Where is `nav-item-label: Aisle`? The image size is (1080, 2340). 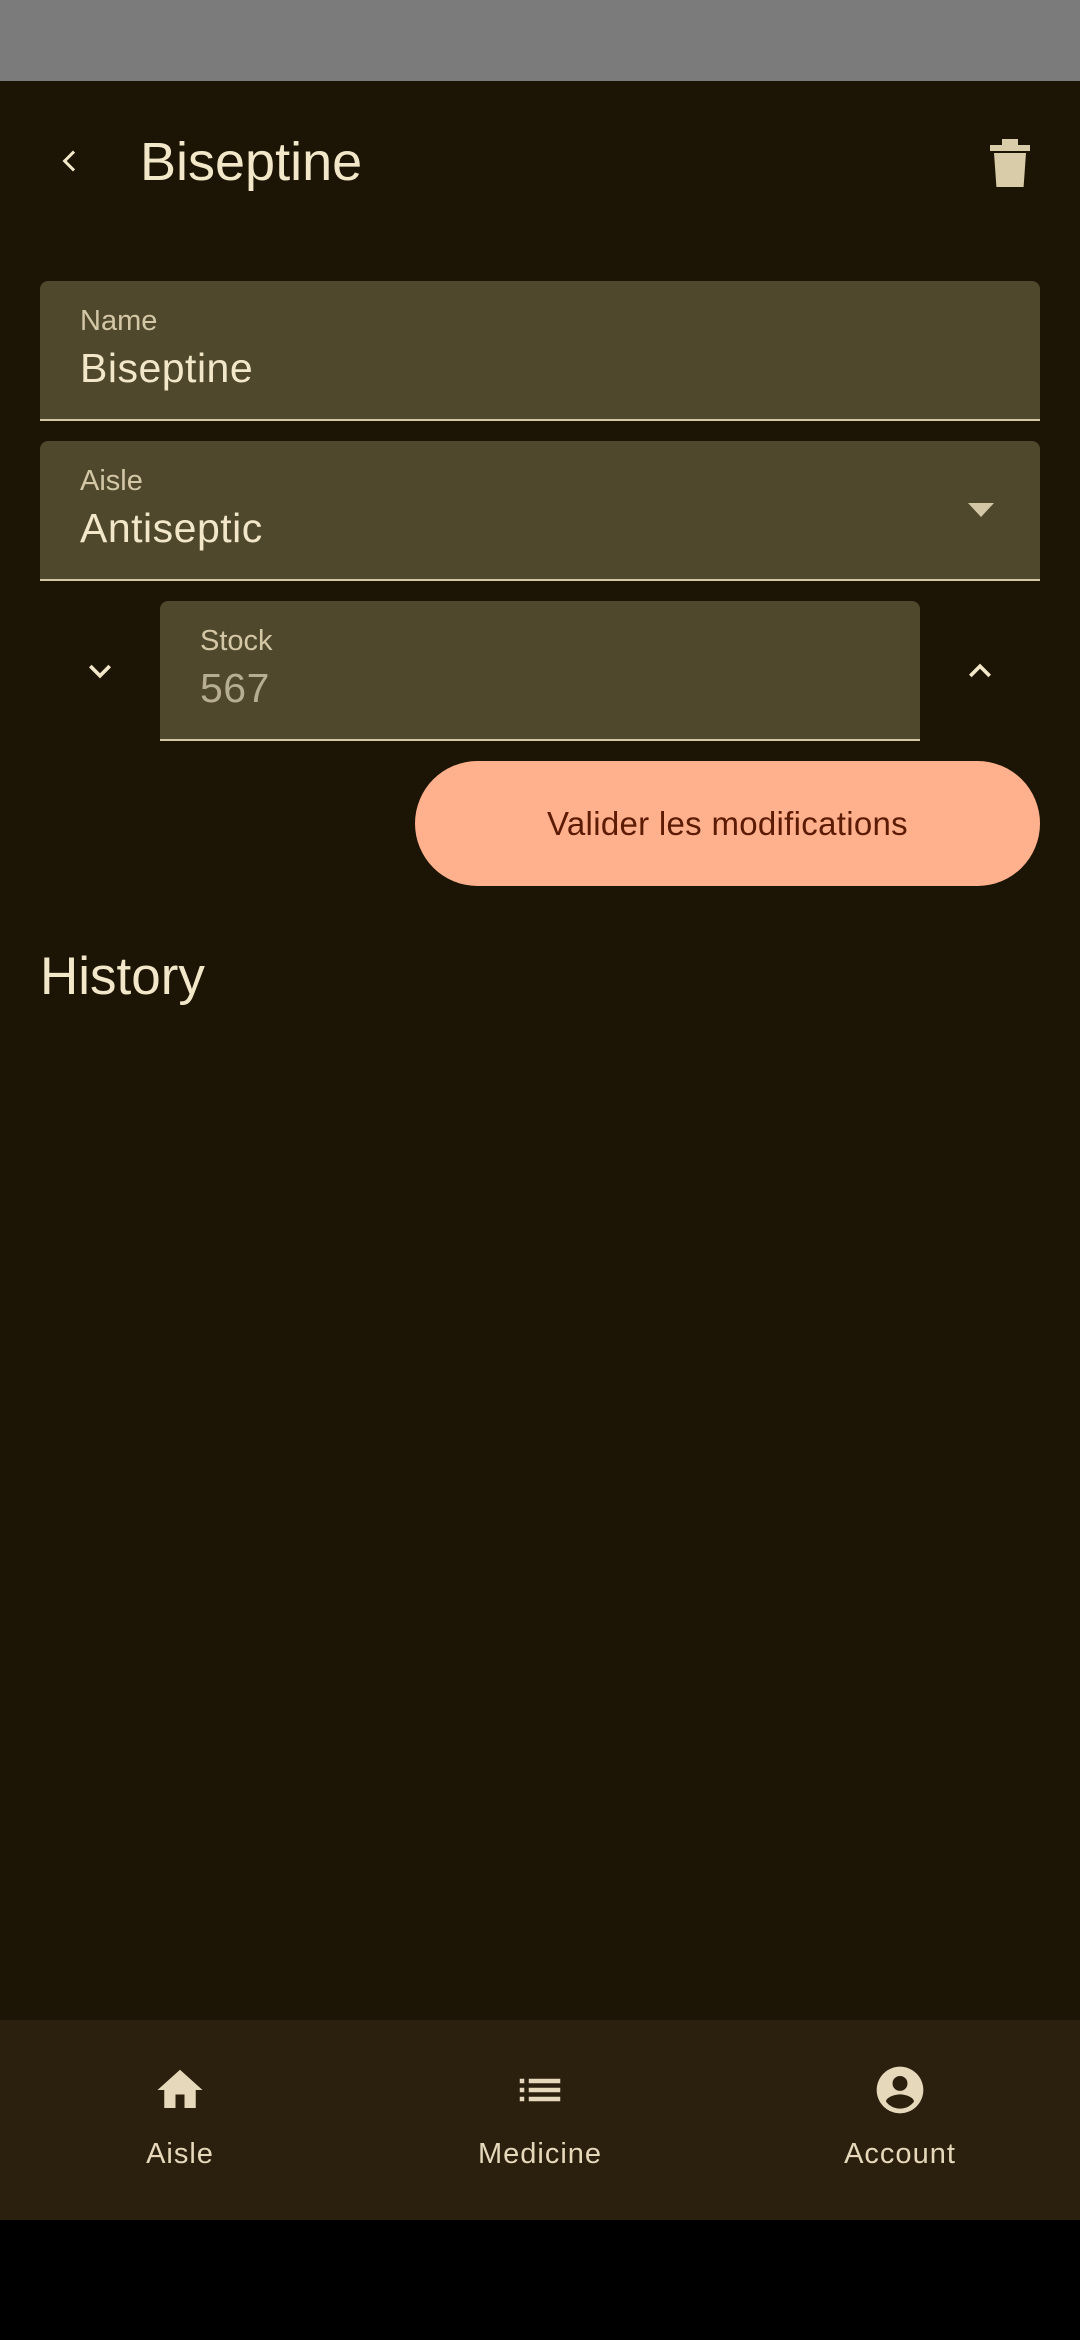 nav-item-label: Aisle is located at coordinates (180, 2154).